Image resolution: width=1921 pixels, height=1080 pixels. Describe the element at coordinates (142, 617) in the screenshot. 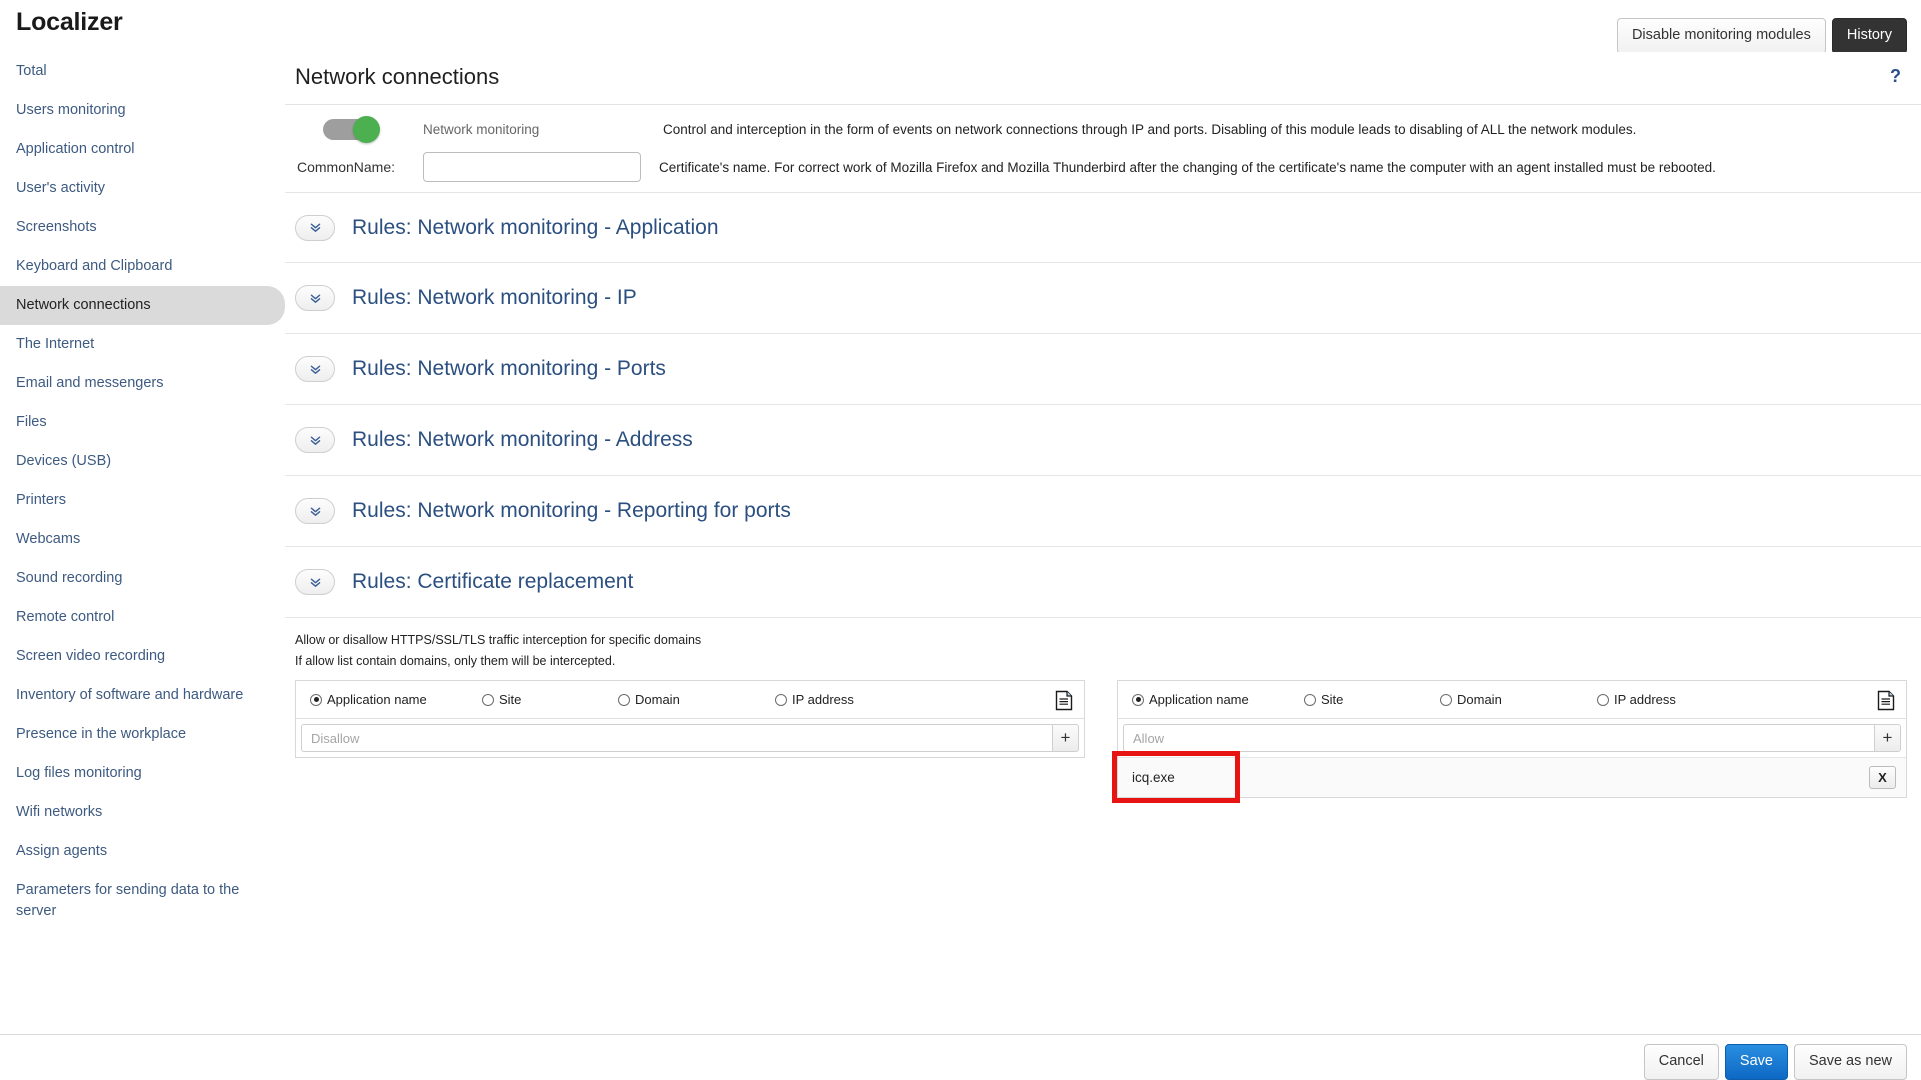

I see `sidebar-item-remote-control: Remote control` at that location.